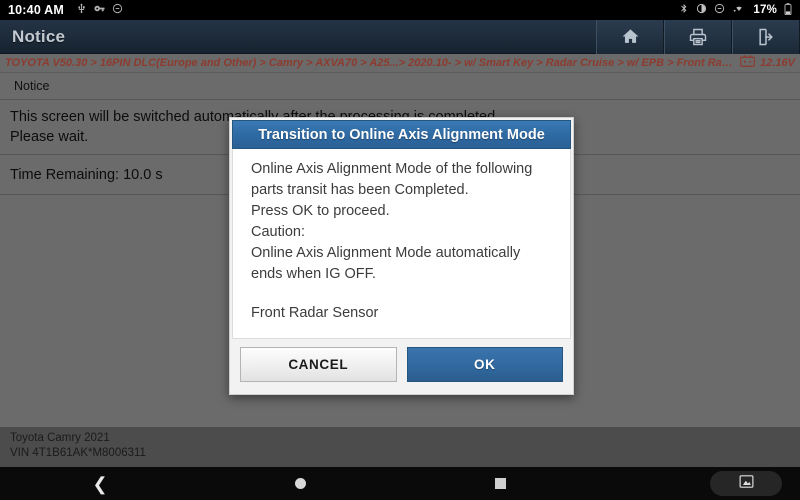 This screenshot has width=800, height=500. I want to click on print-button, so click(698, 36).